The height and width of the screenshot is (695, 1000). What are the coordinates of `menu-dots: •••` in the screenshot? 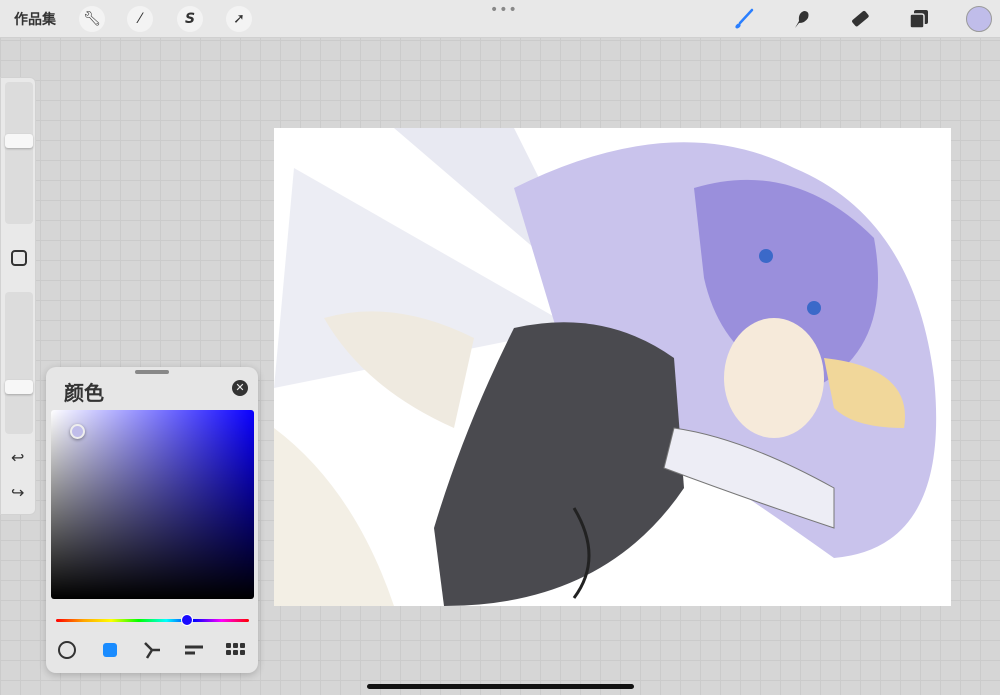 It's located at (504, 10).